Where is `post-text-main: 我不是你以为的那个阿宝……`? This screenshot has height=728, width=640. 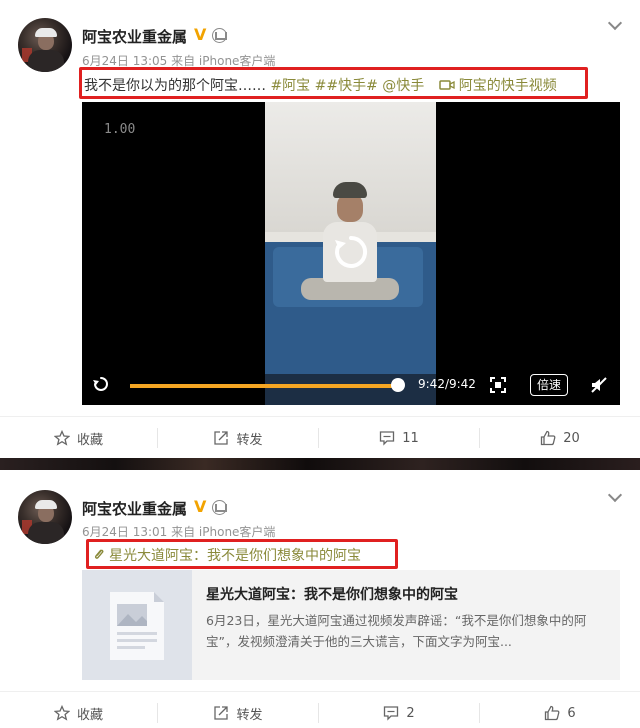
post-text-main: 我不是你以为的那个阿宝…… is located at coordinates (175, 86).